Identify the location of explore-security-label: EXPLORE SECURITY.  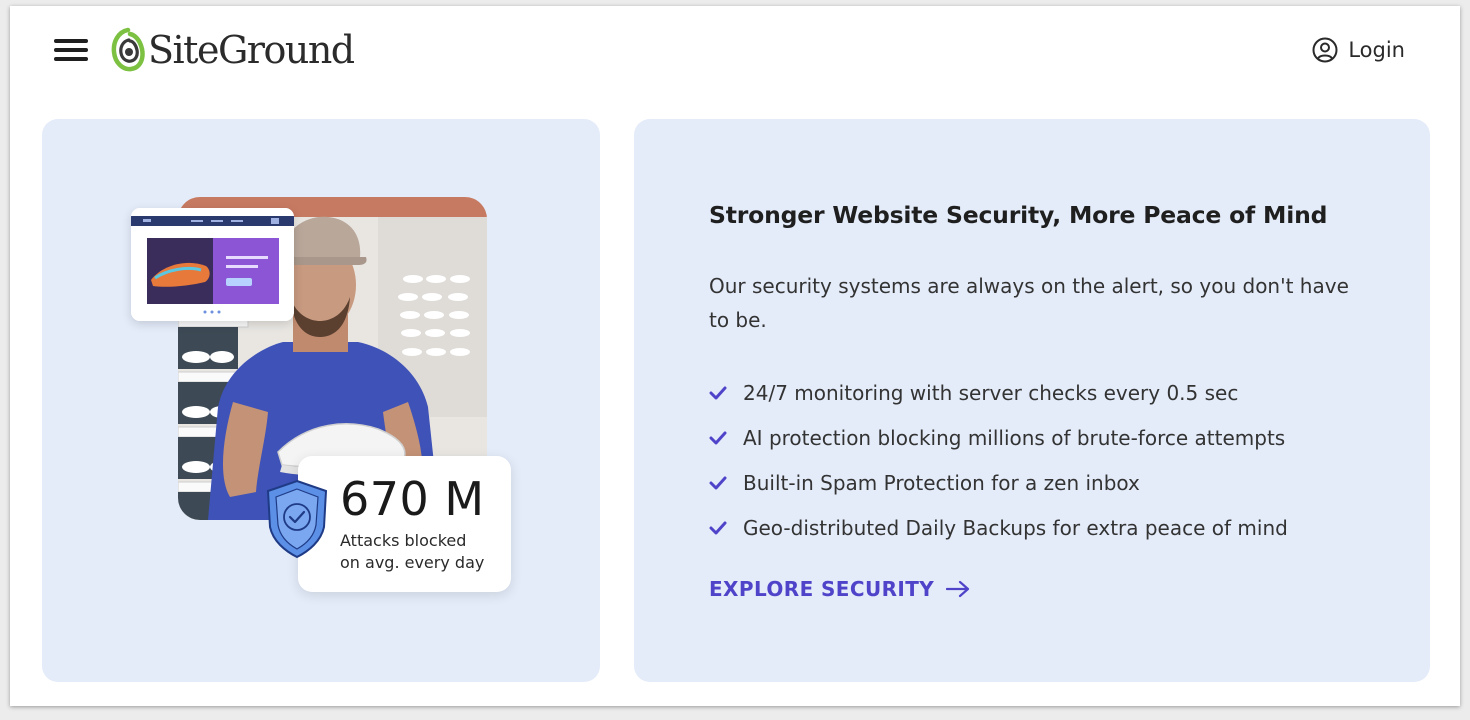
(822, 589).